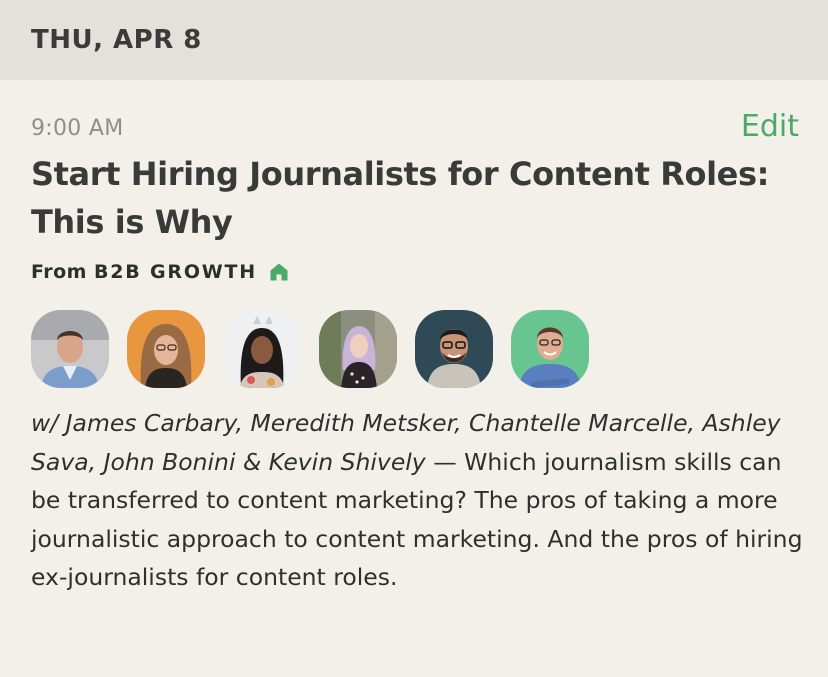 Image resolution: width=828 pixels, height=677 pixels. I want to click on date-label: THU, APR 8, so click(116, 40).